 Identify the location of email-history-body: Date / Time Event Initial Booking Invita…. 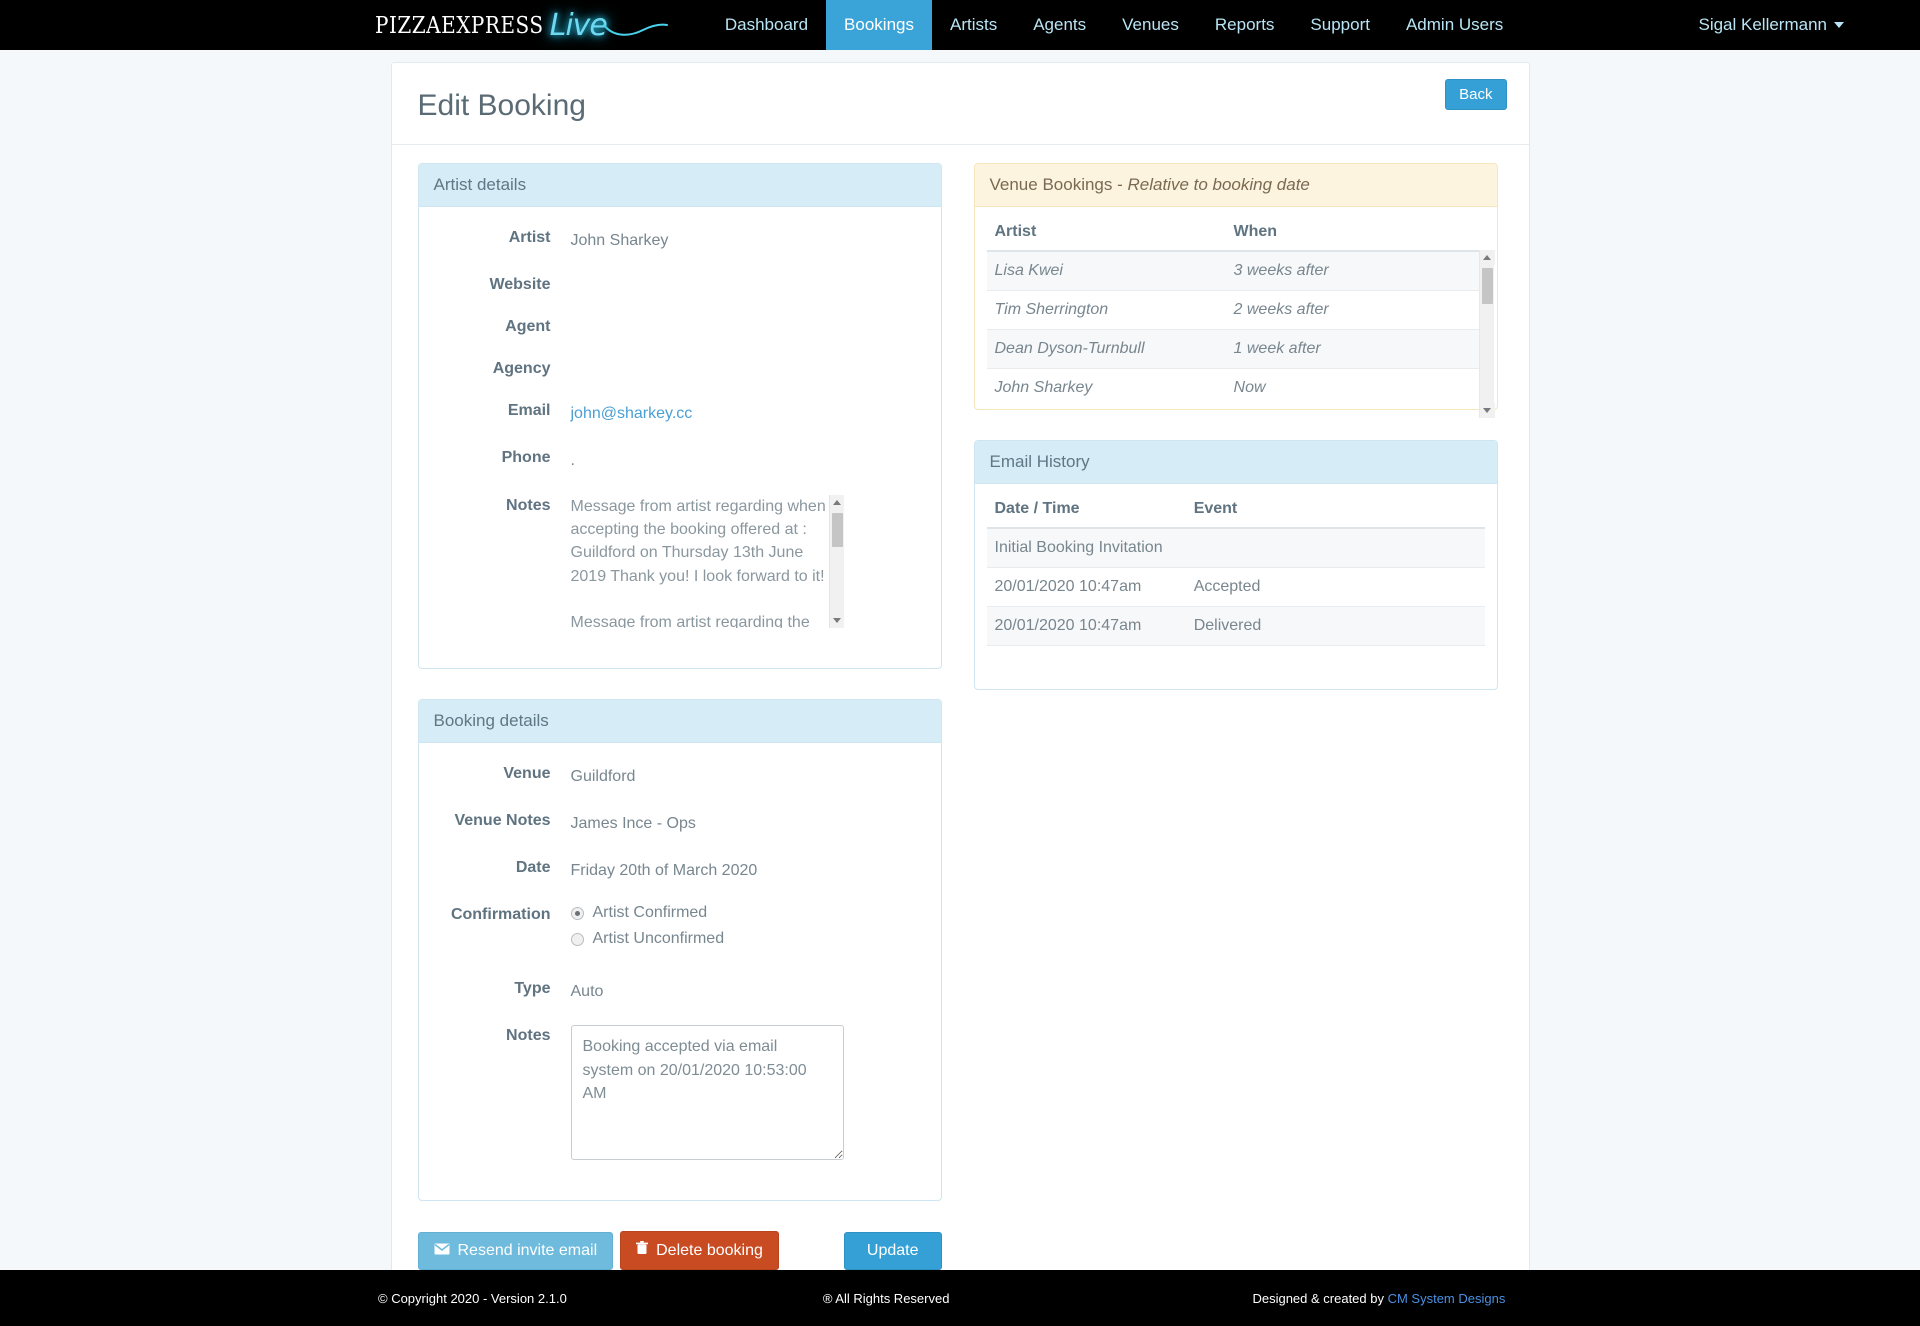
(1236, 586).